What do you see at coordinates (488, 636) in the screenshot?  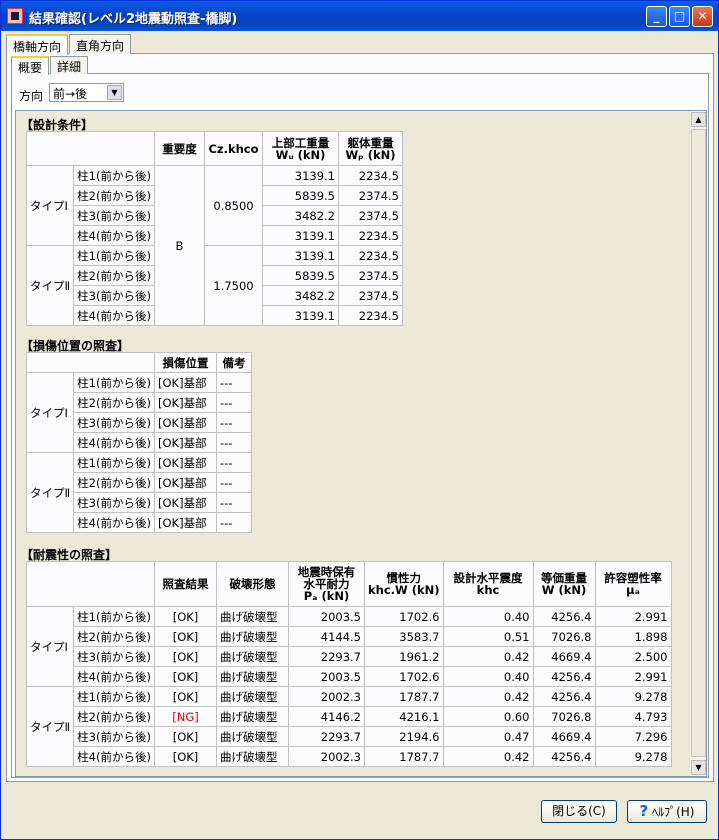 I see `khc-value: 0.51` at bounding box center [488, 636].